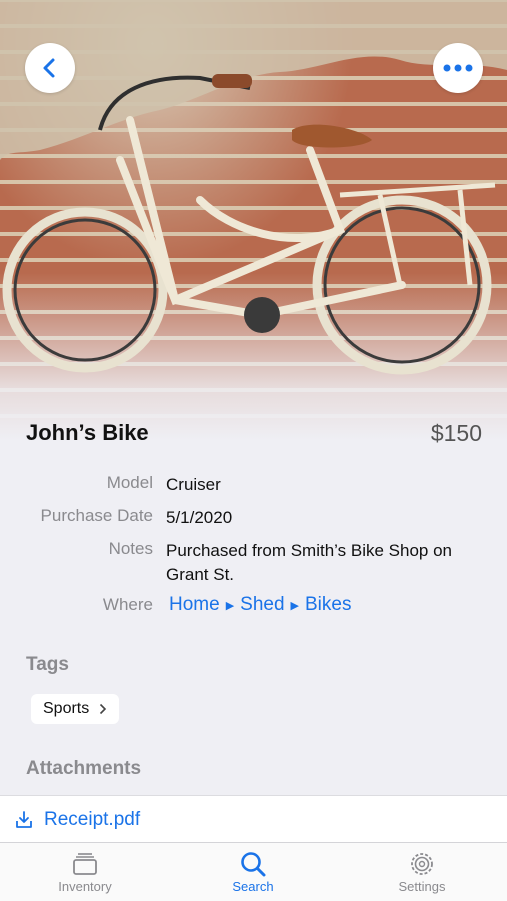  Describe the element at coordinates (85, 864) in the screenshot. I see `inventory-icon` at that location.